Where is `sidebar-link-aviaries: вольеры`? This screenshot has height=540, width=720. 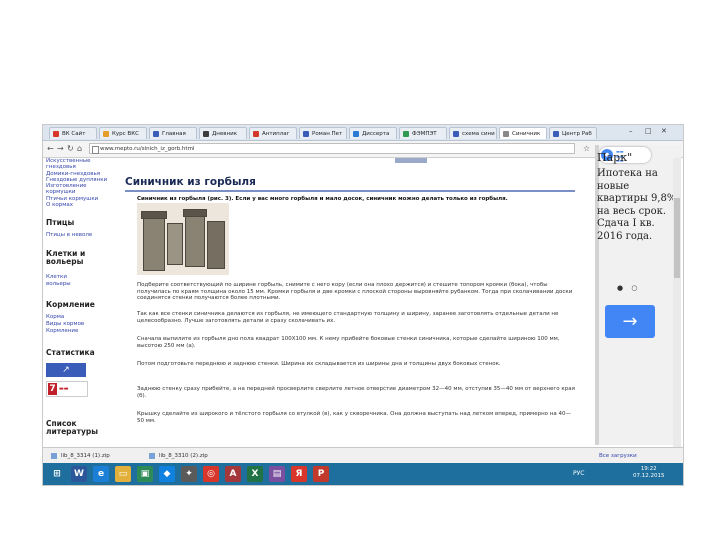 sidebar-link-aviaries: вольеры is located at coordinates (58, 284).